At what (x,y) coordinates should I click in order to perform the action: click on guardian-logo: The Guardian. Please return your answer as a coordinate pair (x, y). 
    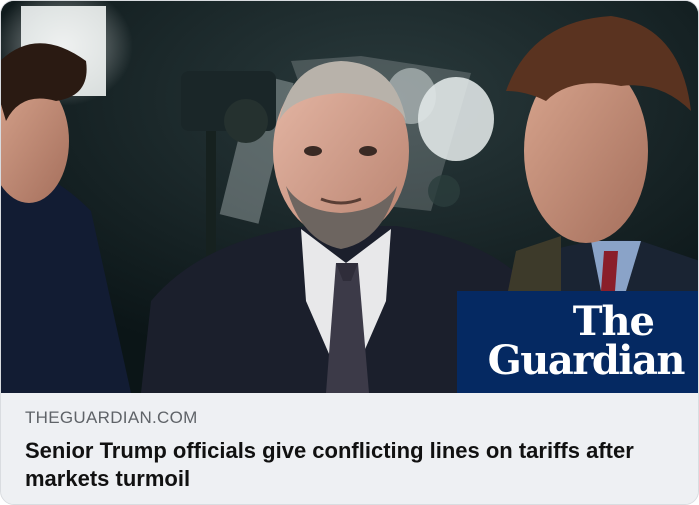
    Looking at the image, I should click on (577, 342).